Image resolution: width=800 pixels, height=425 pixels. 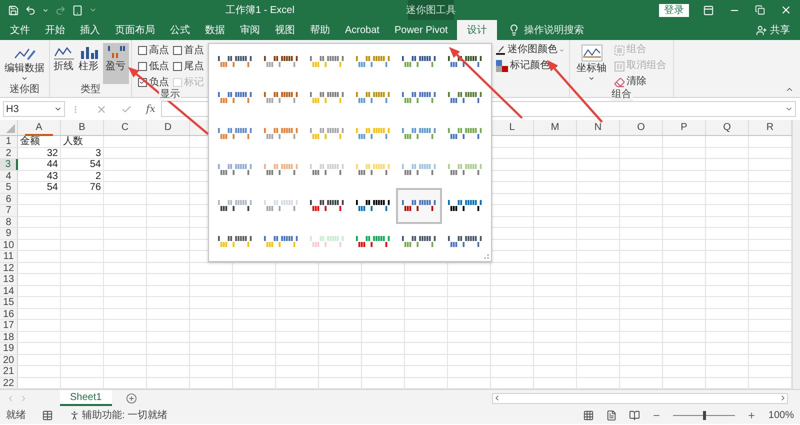 What do you see at coordinates (555, 127) in the screenshot?
I see `column-header: M` at bounding box center [555, 127].